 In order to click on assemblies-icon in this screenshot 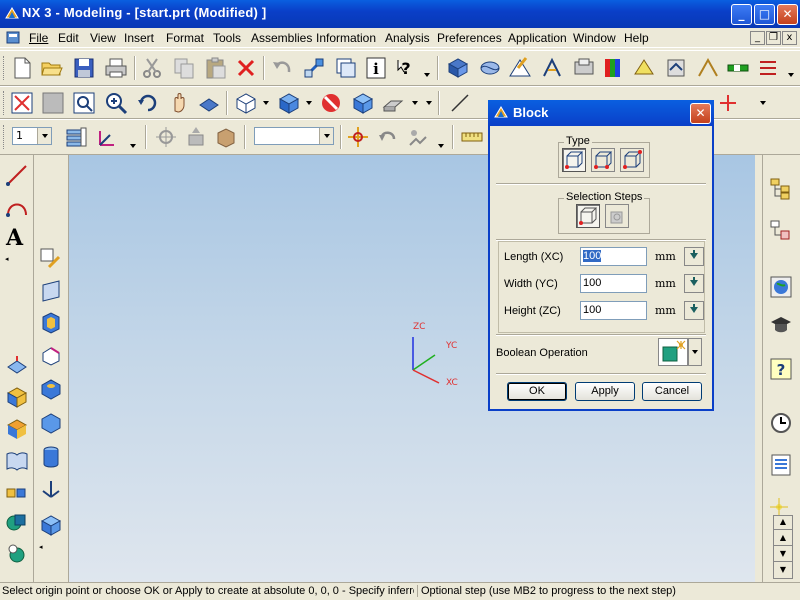, I will do `click(458, 68)`.